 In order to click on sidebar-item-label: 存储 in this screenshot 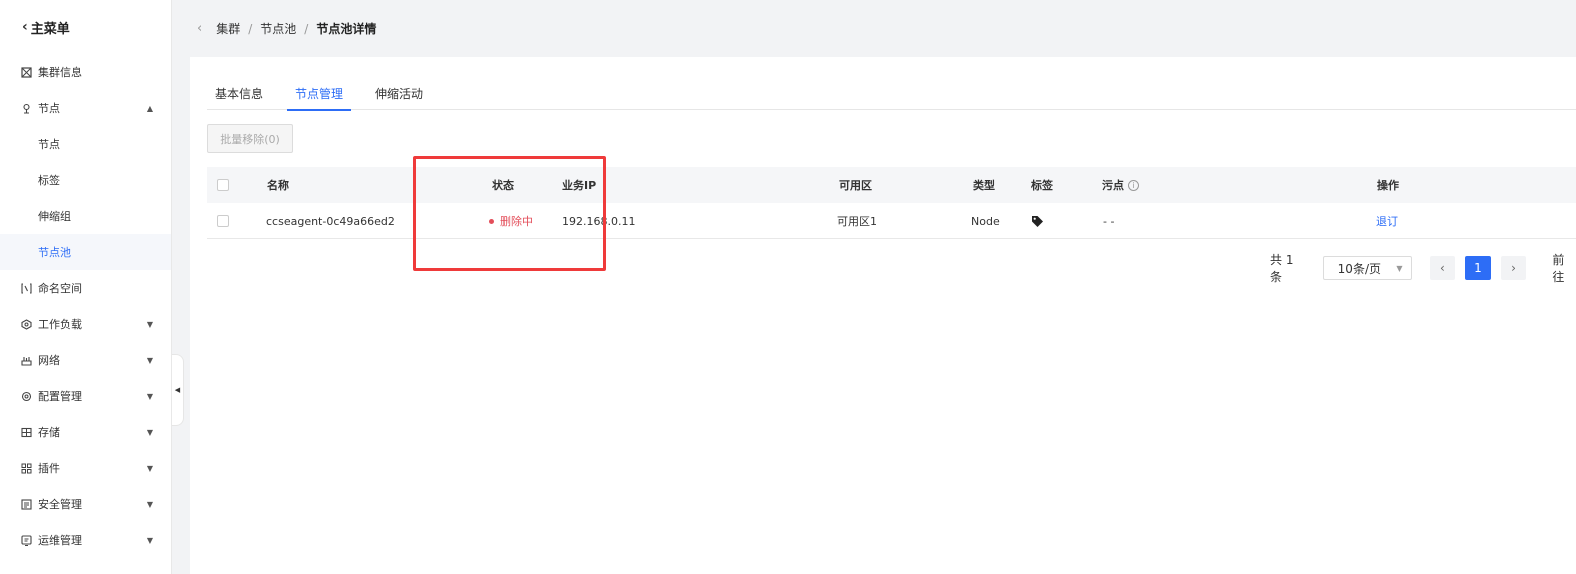, I will do `click(49, 432)`.